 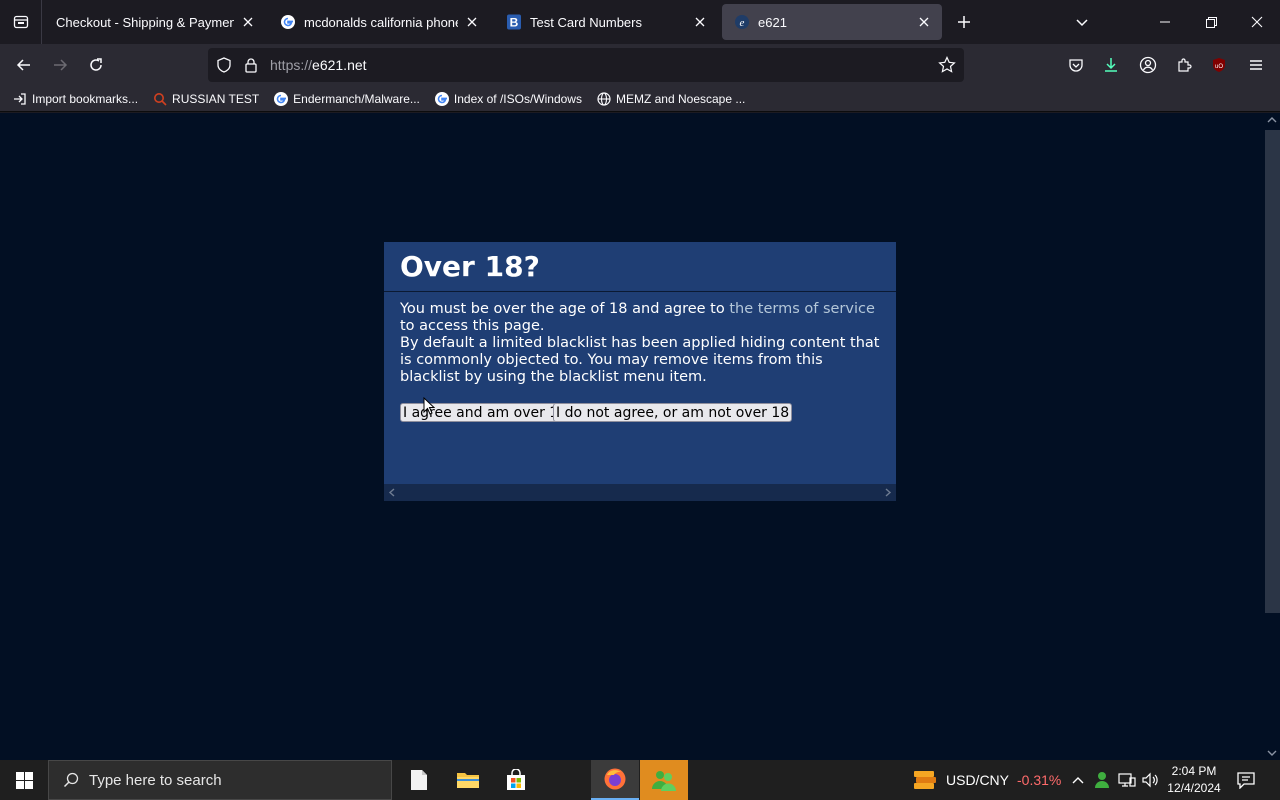 What do you see at coordinates (21, 22) in the screenshot?
I see `firefox-view-button` at bounding box center [21, 22].